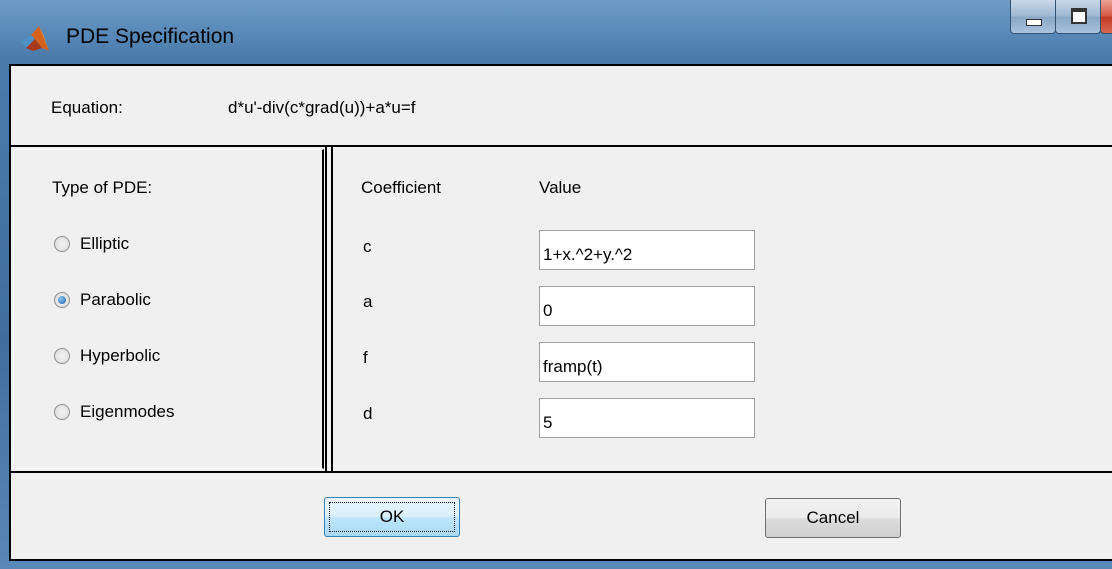 The width and height of the screenshot is (1112, 569). Describe the element at coordinates (1106, 17) in the screenshot. I see `close-button` at that location.